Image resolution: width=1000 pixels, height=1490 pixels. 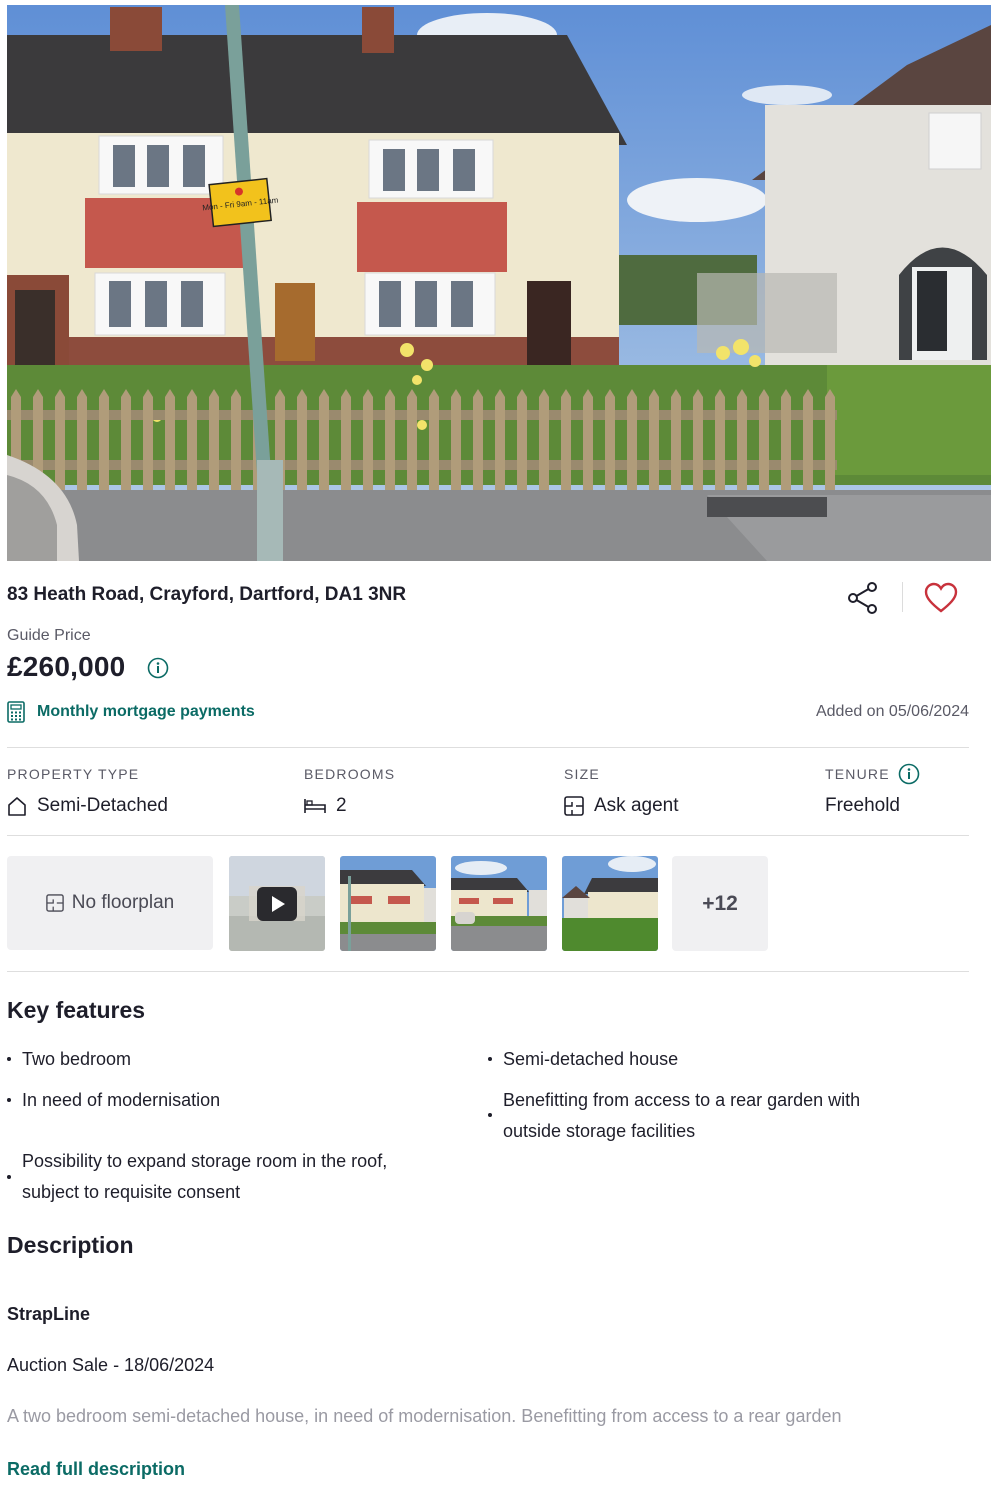 What do you see at coordinates (102, 805) in the screenshot?
I see `stat-value: Semi-Detached` at bounding box center [102, 805].